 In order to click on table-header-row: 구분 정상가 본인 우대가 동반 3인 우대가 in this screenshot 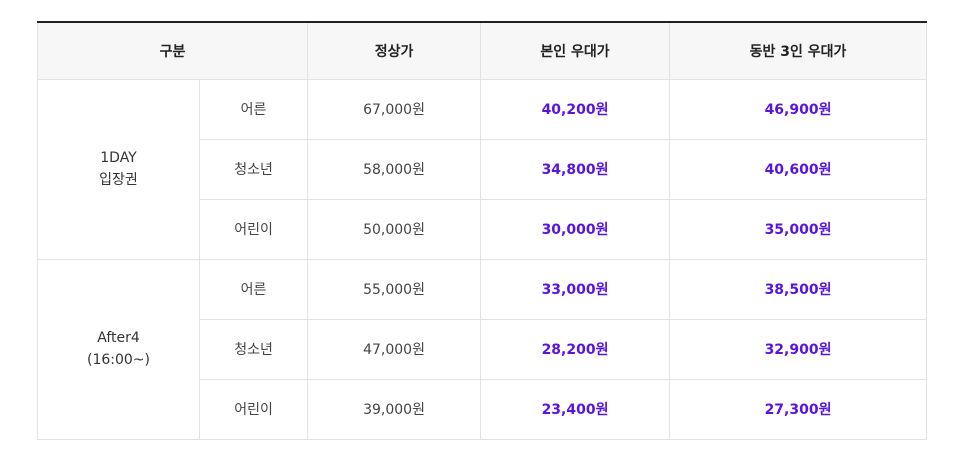, I will do `click(482, 50)`.